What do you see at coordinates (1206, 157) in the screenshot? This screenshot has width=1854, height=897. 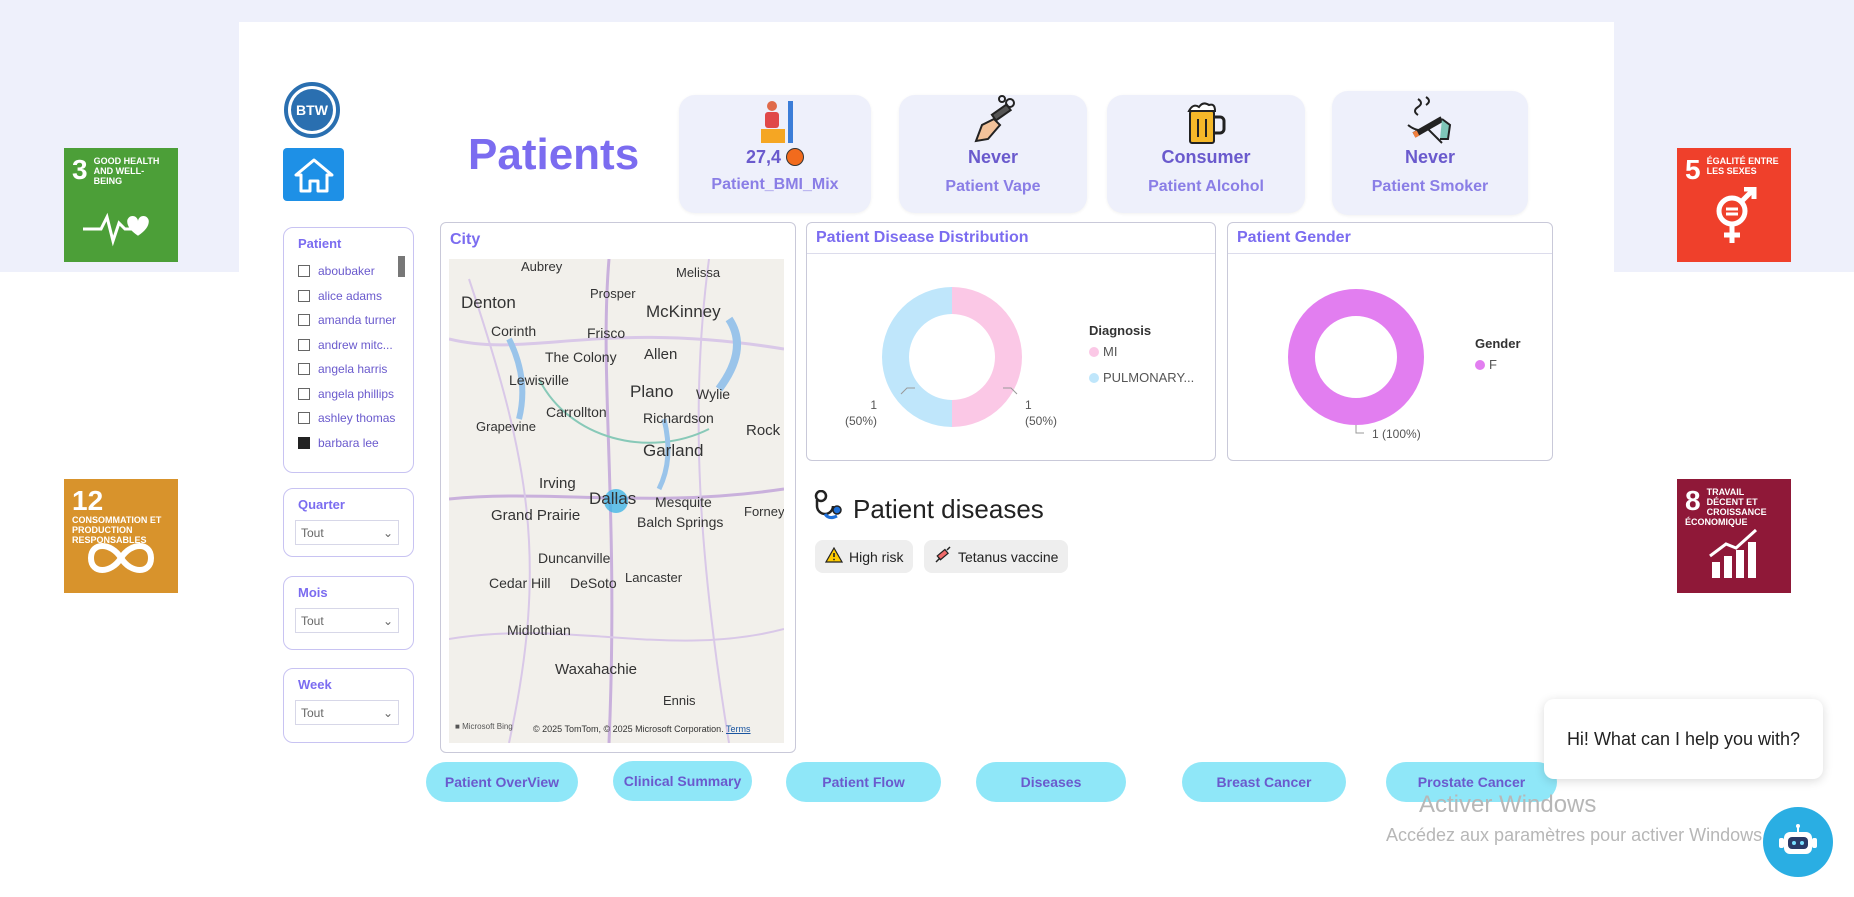 I see `kpi-value: Consumer` at bounding box center [1206, 157].